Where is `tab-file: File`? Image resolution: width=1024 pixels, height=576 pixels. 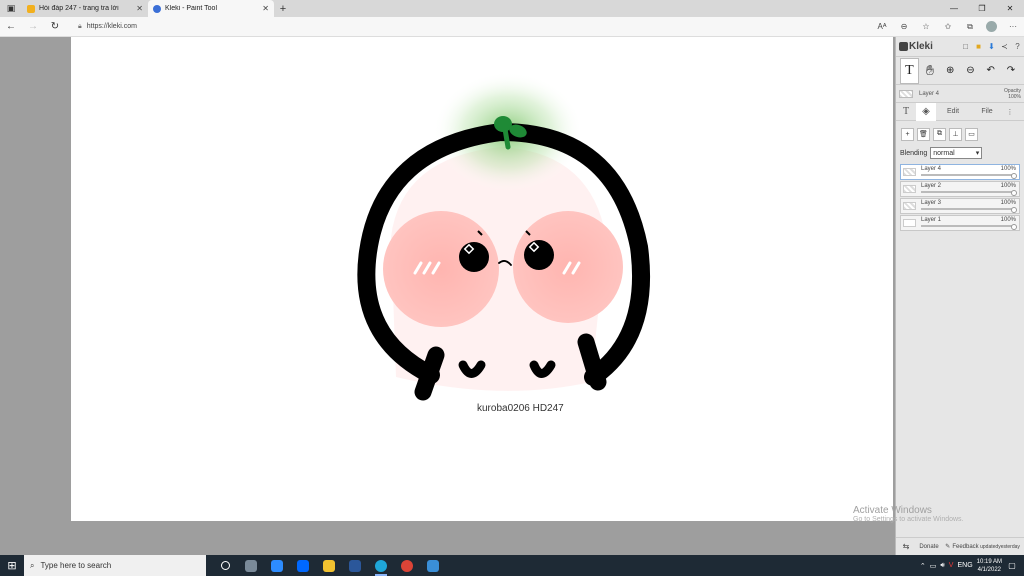 tab-file: File is located at coordinates (987, 112).